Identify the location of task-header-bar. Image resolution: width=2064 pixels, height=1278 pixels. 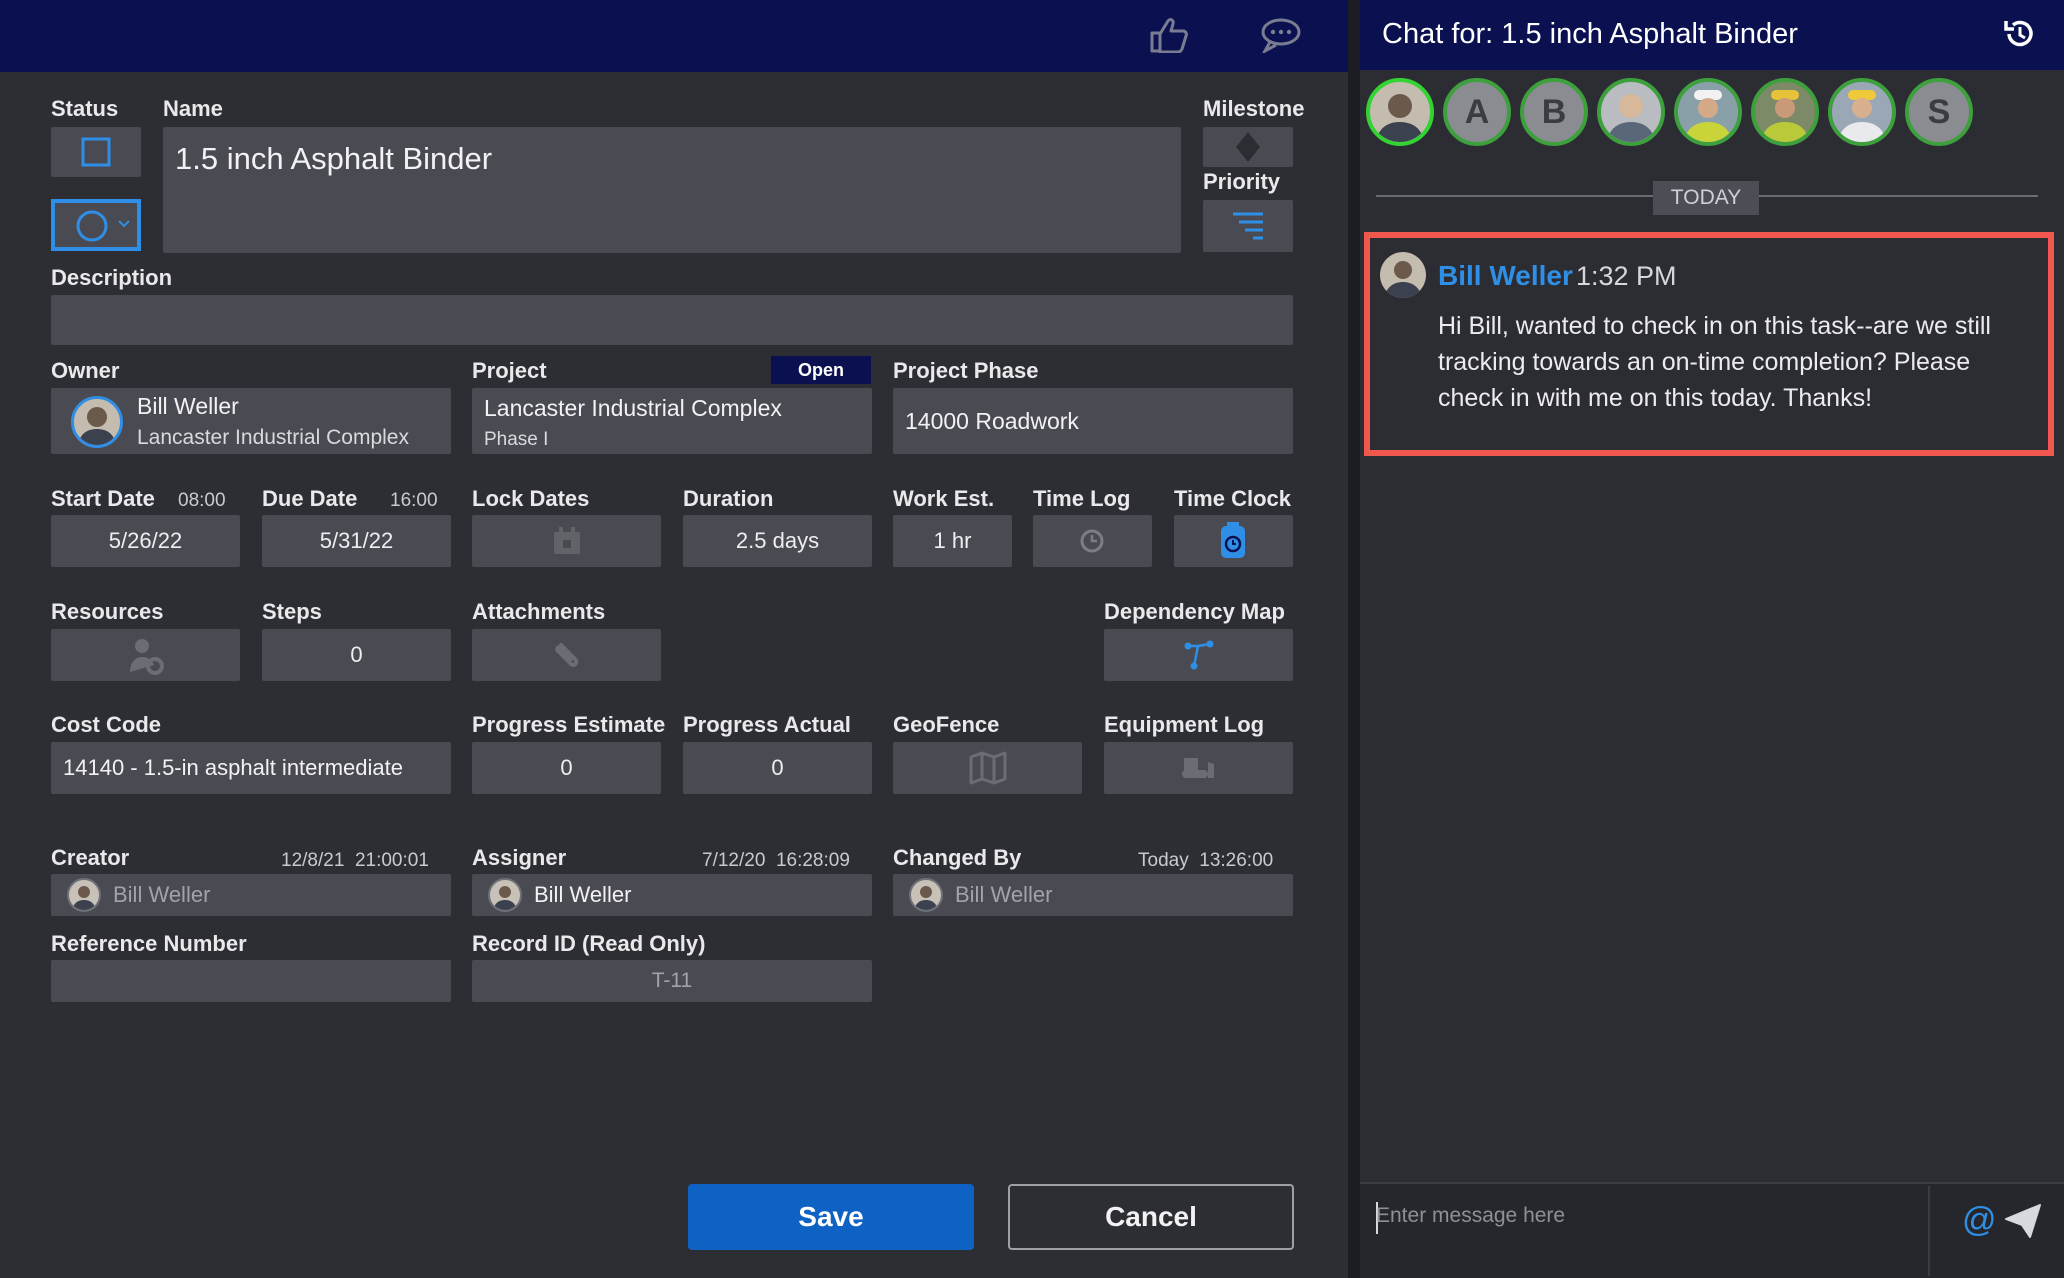
(674, 36).